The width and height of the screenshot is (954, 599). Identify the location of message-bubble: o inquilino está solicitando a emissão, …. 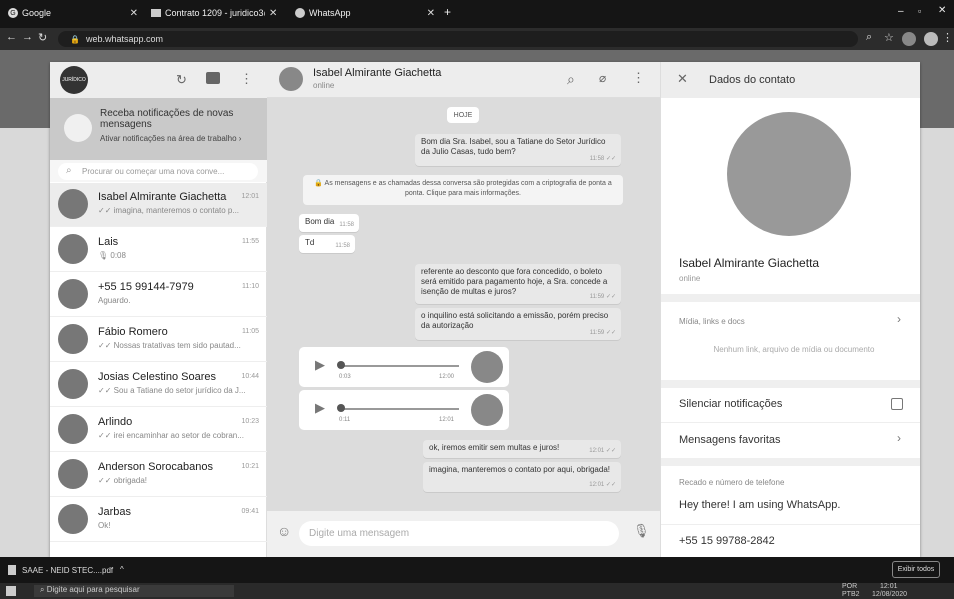
(518, 324).